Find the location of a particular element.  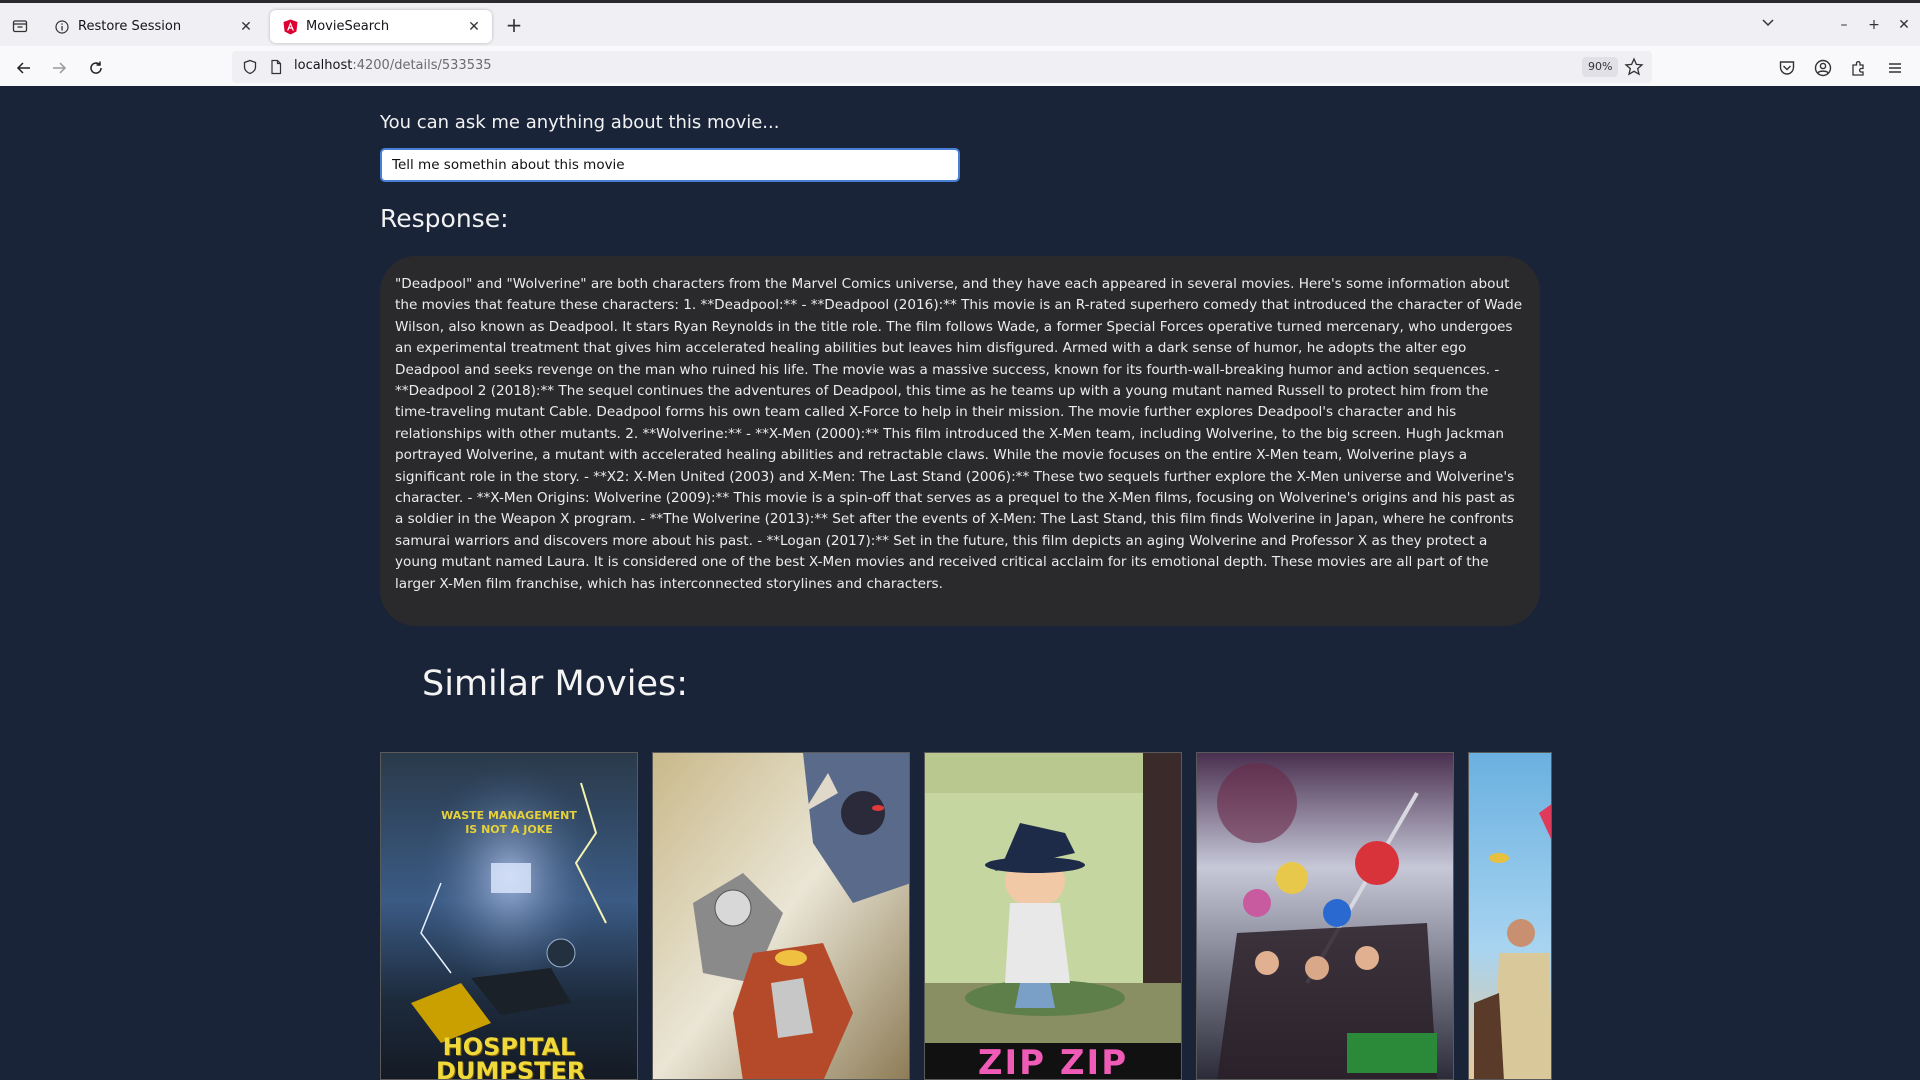

page-icon is located at coordinates (276, 67).